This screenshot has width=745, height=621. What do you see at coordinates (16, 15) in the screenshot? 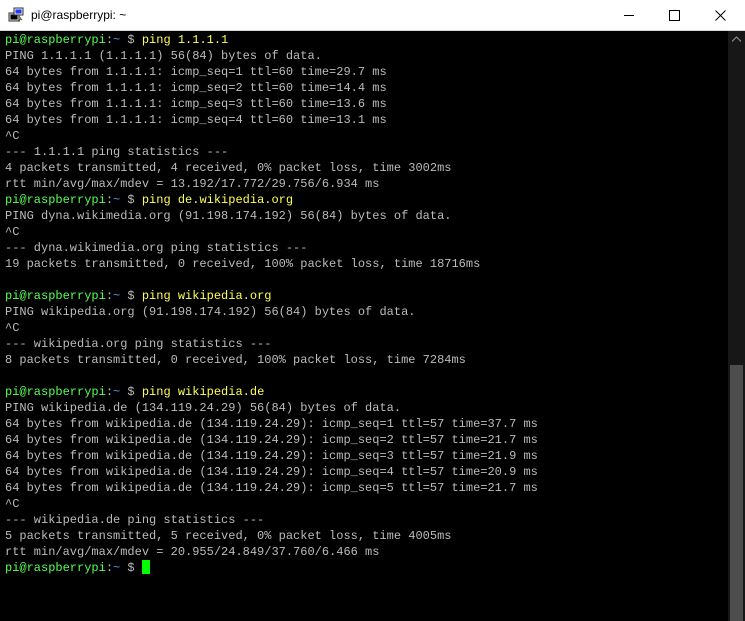
I see `putty-terminal-icon` at bounding box center [16, 15].